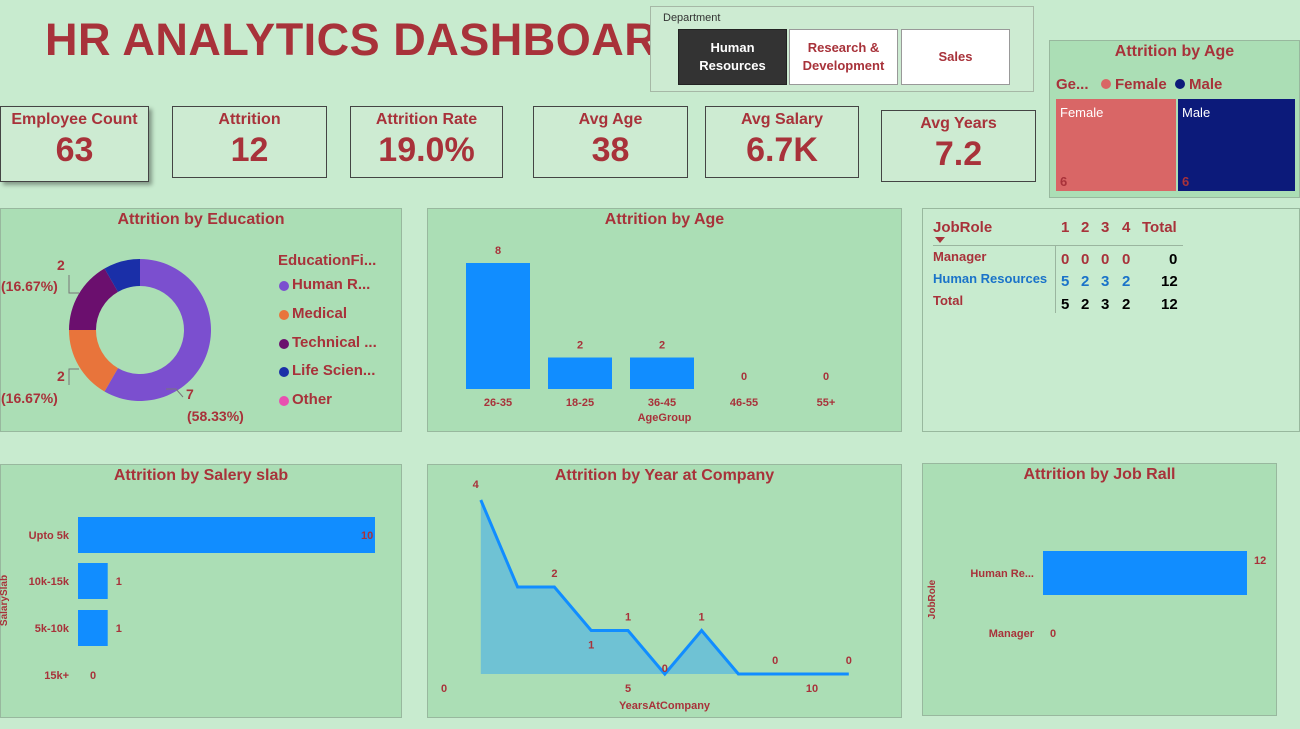 This screenshot has height=729, width=1300. I want to click on donut-label-pct: (58.33%), so click(215, 416).